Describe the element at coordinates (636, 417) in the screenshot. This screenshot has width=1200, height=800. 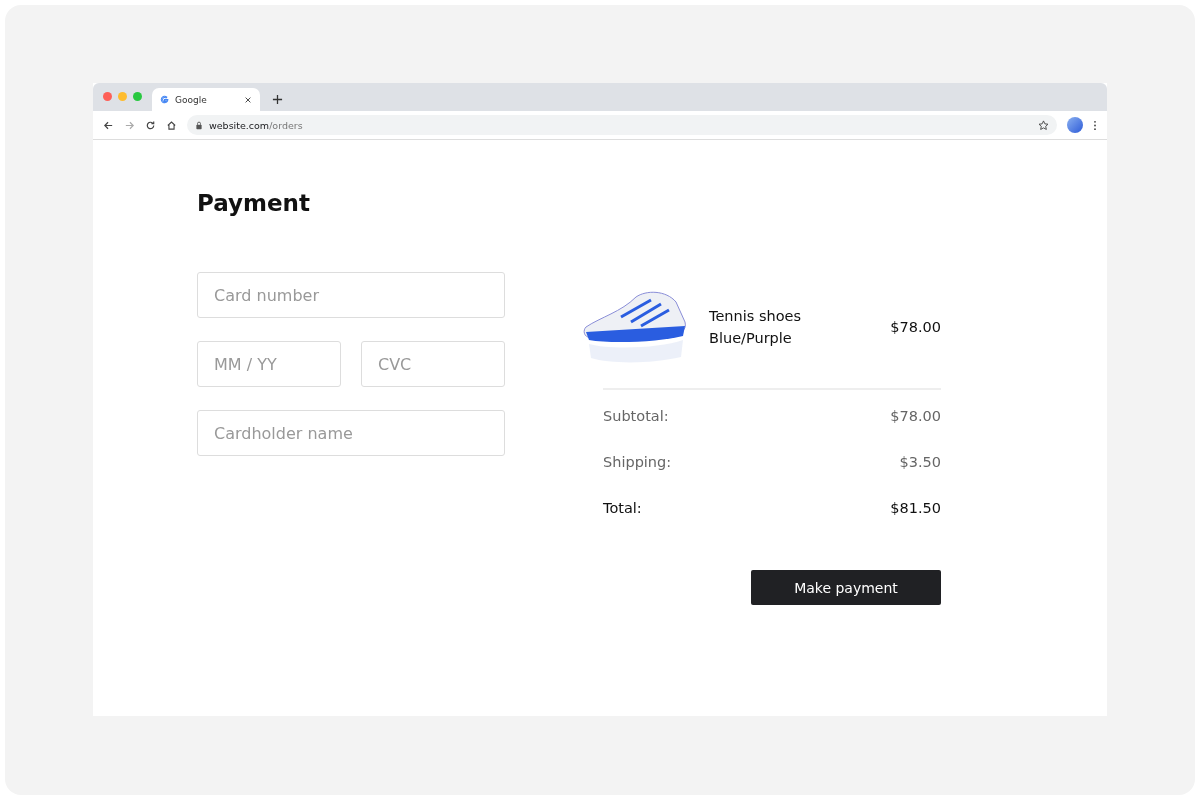
I see `summary-label: Subtotal:` at that location.